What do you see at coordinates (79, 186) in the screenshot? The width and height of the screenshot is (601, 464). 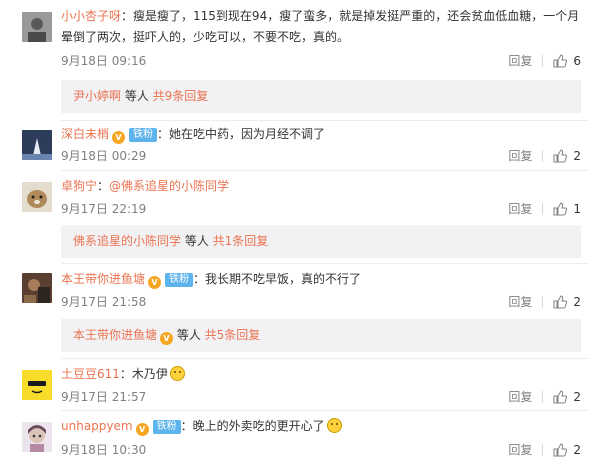 I see `username-link: 卓狗宁` at bounding box center [79, 186].